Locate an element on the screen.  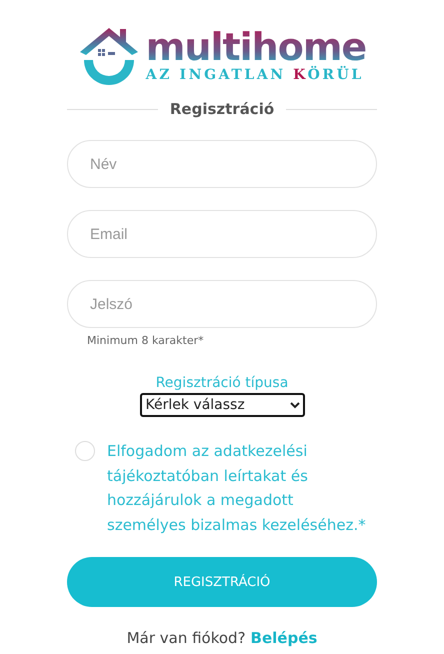
consent-checkbox is located at coordinates (85, 451).